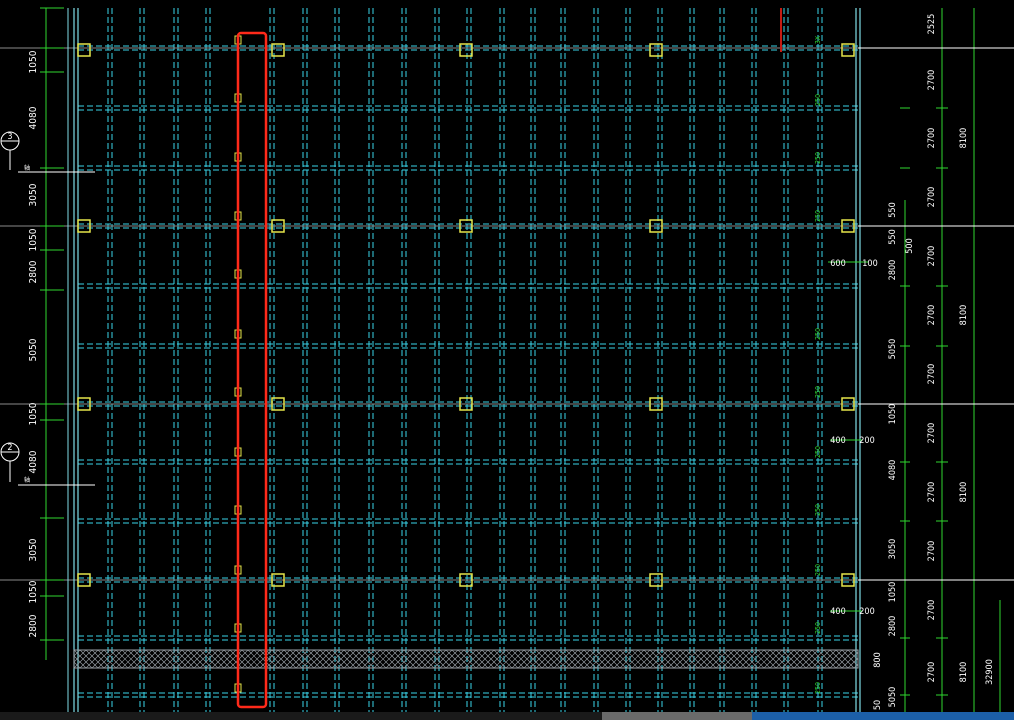 The height and width of the screenshot is (720, 1014). I want to click on right-col2-dim-3: 8100, so click(964, 492).